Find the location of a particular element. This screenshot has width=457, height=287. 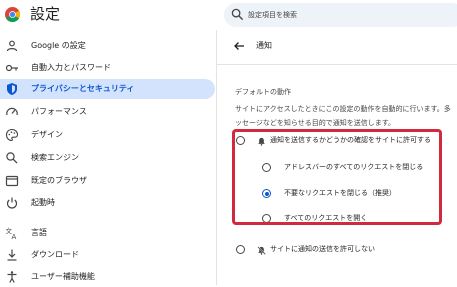

translate-icon: 文A is located at coordinates (11, 233).